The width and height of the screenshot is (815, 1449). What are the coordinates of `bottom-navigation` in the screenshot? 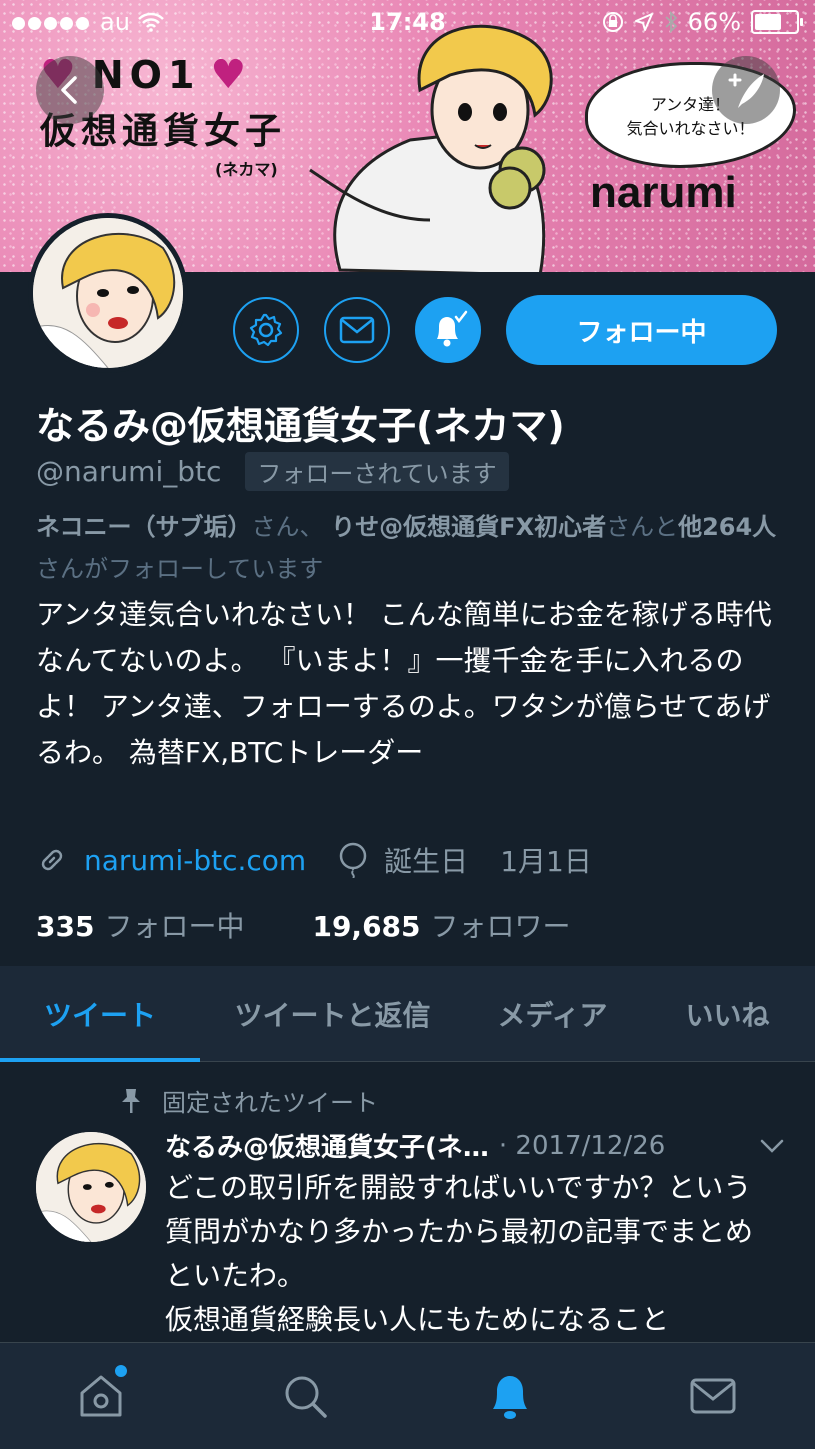 It's located at (407, 1395).